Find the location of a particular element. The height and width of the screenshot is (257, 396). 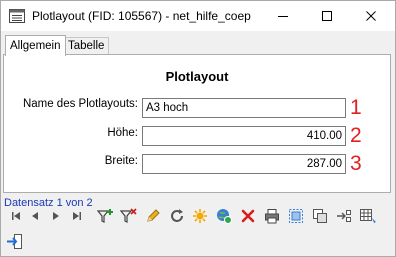

tab-bar: Allgemein Tabelle is located at coordinates (198, 45).